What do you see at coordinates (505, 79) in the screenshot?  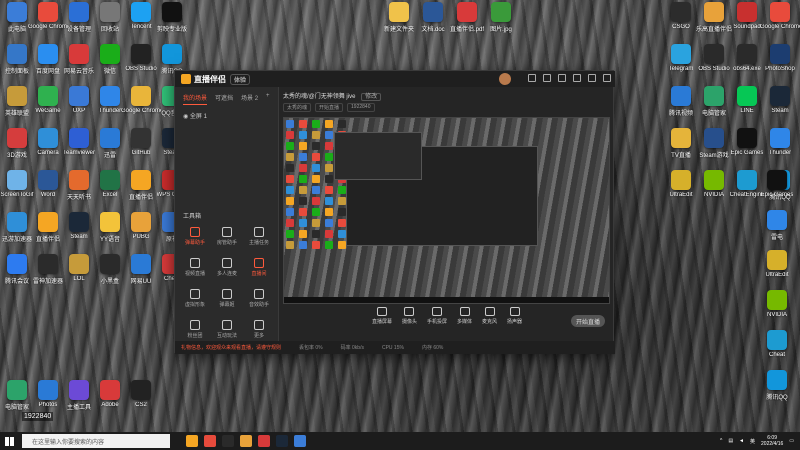 I see `avatar` at bounding box center [505, 79].